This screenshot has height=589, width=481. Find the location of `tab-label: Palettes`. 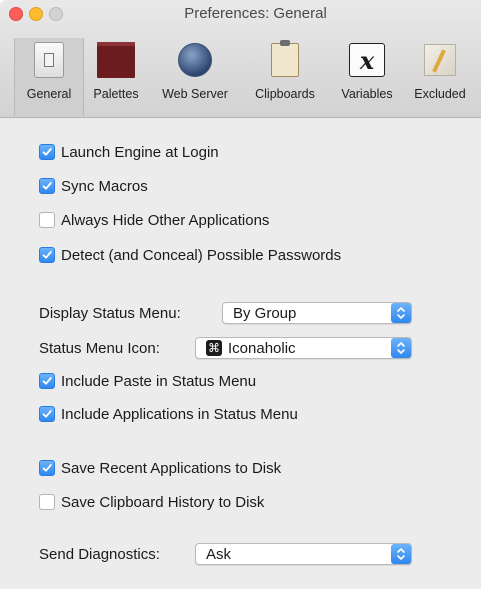

tab-label: Palettes is located at coordinates (116, 94).